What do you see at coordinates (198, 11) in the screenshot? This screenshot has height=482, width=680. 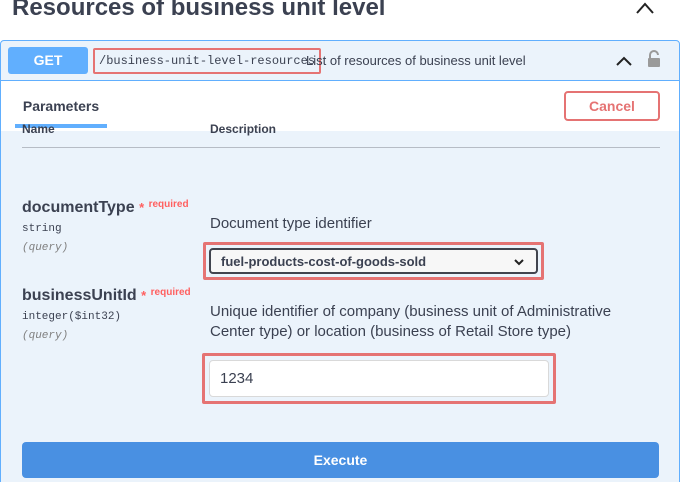 I see `section-title: Resources of business unit level` at bounding box center [198, 11].